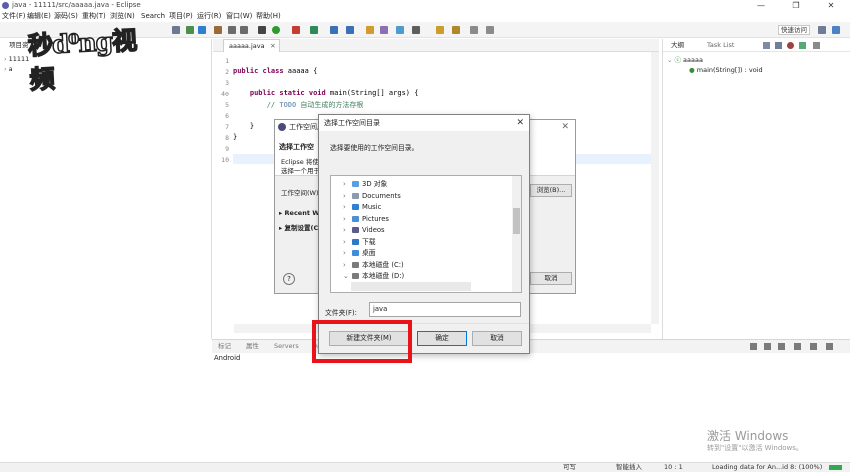 This screenshot has height=472, width=850. What do you see at coordinates (761, 5) in the screenshot?
I see `minimize-button: —` at bounding box center [761, 5].